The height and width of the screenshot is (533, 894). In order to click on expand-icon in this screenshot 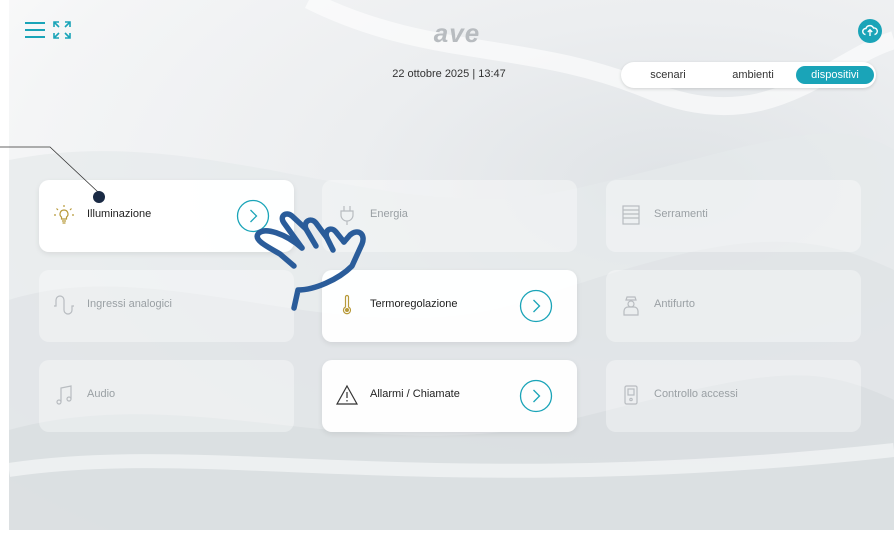, I will do `click(62, 30)`.